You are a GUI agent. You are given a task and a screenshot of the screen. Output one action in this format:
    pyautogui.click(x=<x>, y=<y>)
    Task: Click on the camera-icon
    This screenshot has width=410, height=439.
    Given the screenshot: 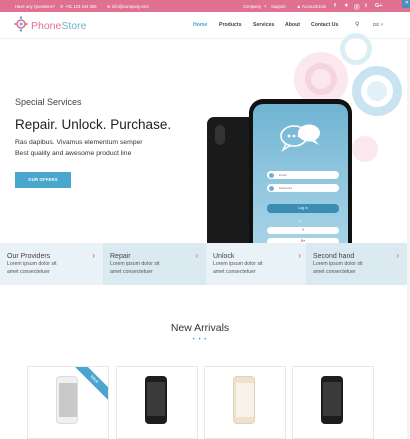 What is the action you would take?
    pyautogui.click(x=220, y=135)
    